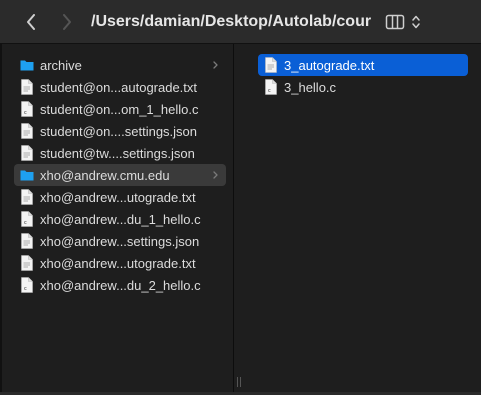  I want to click on item-label: student@tw....settings.json, so click(117, 153).